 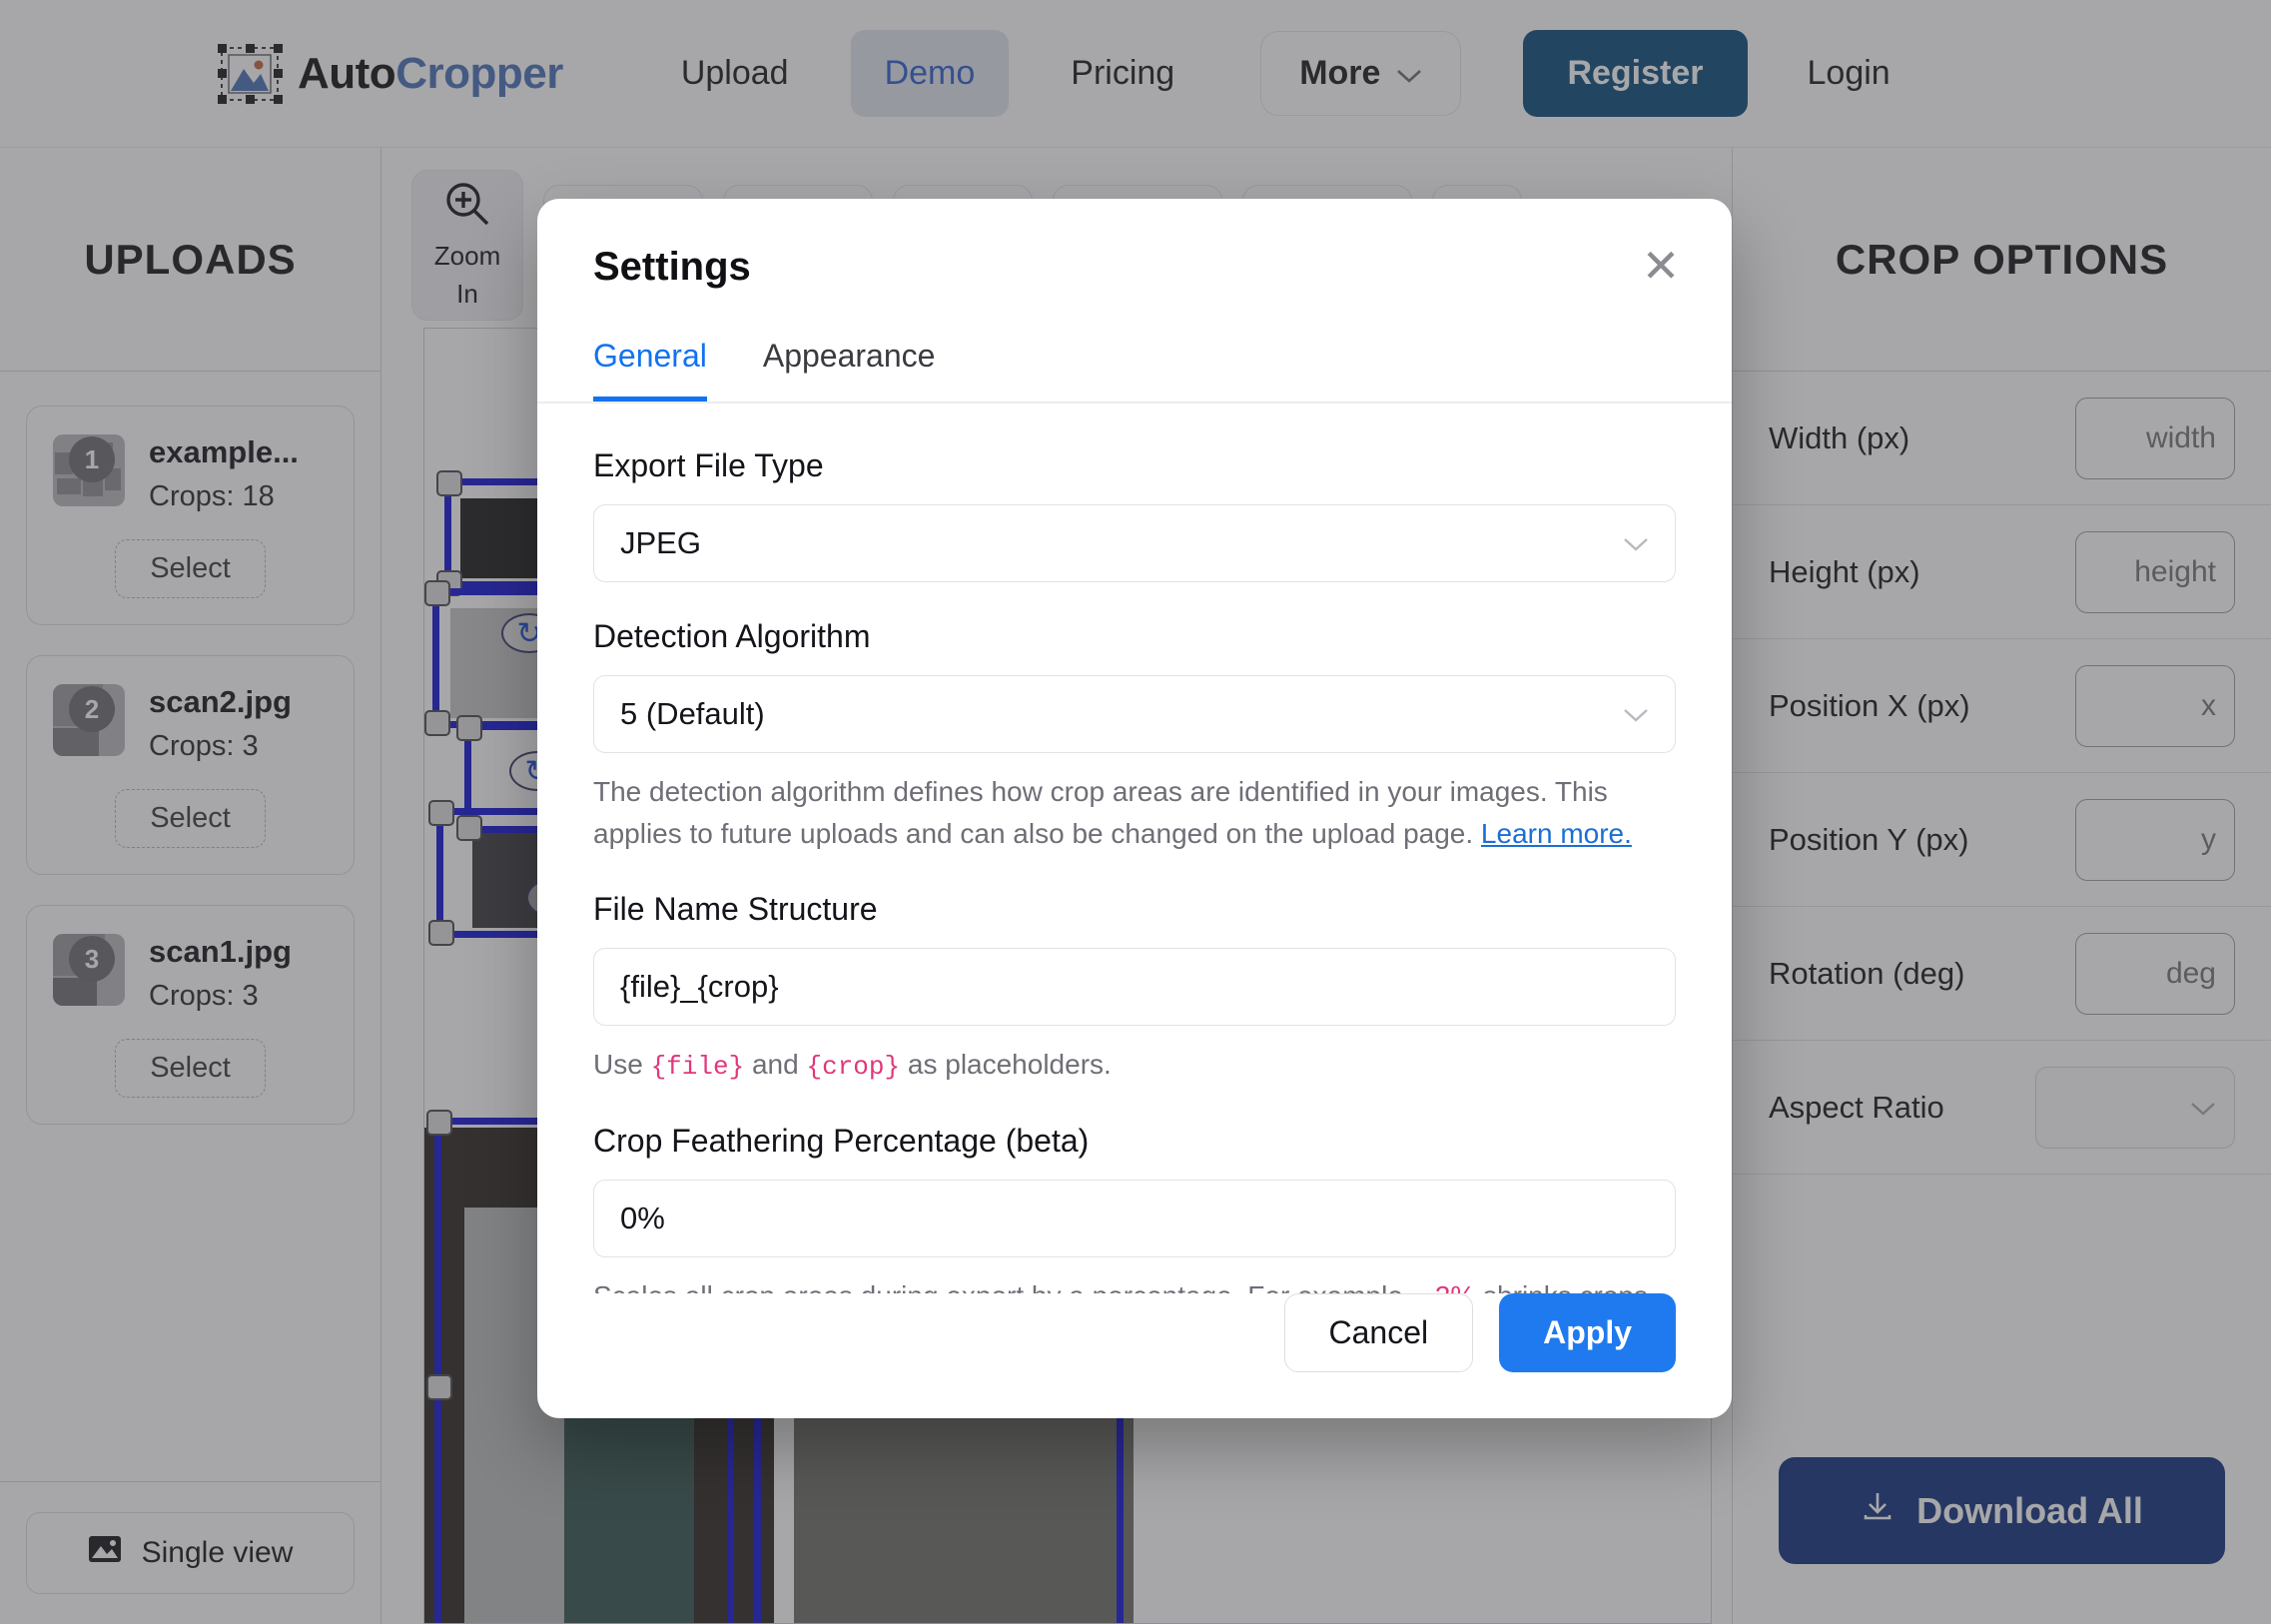 What do you see at coordinates (1134, 1356) in the screenshot?
I see `modal-footer: Cancel Apply` at bounding box center [1134, 1356].